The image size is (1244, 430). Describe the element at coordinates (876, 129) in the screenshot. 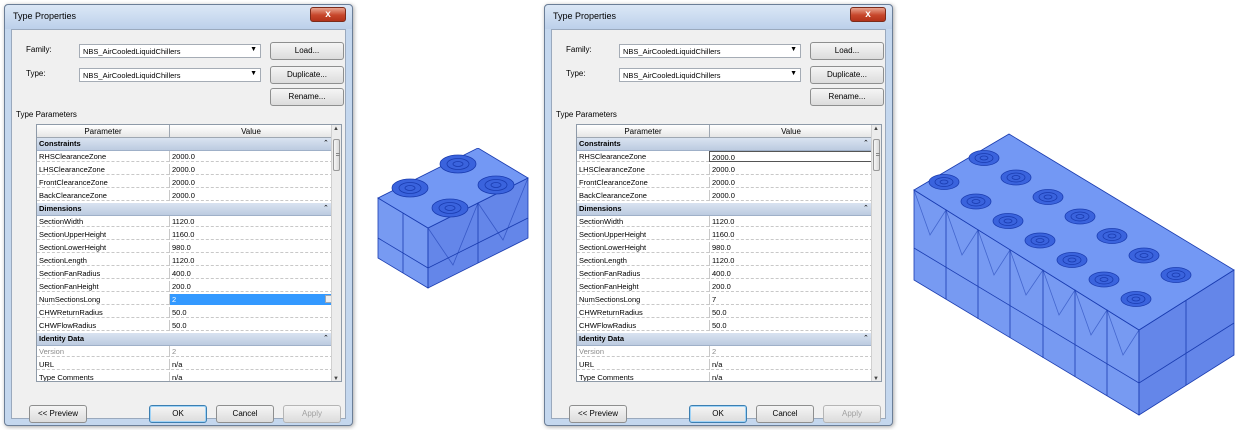

I see `scroll-up-arrow-icon: ▲` at that location.